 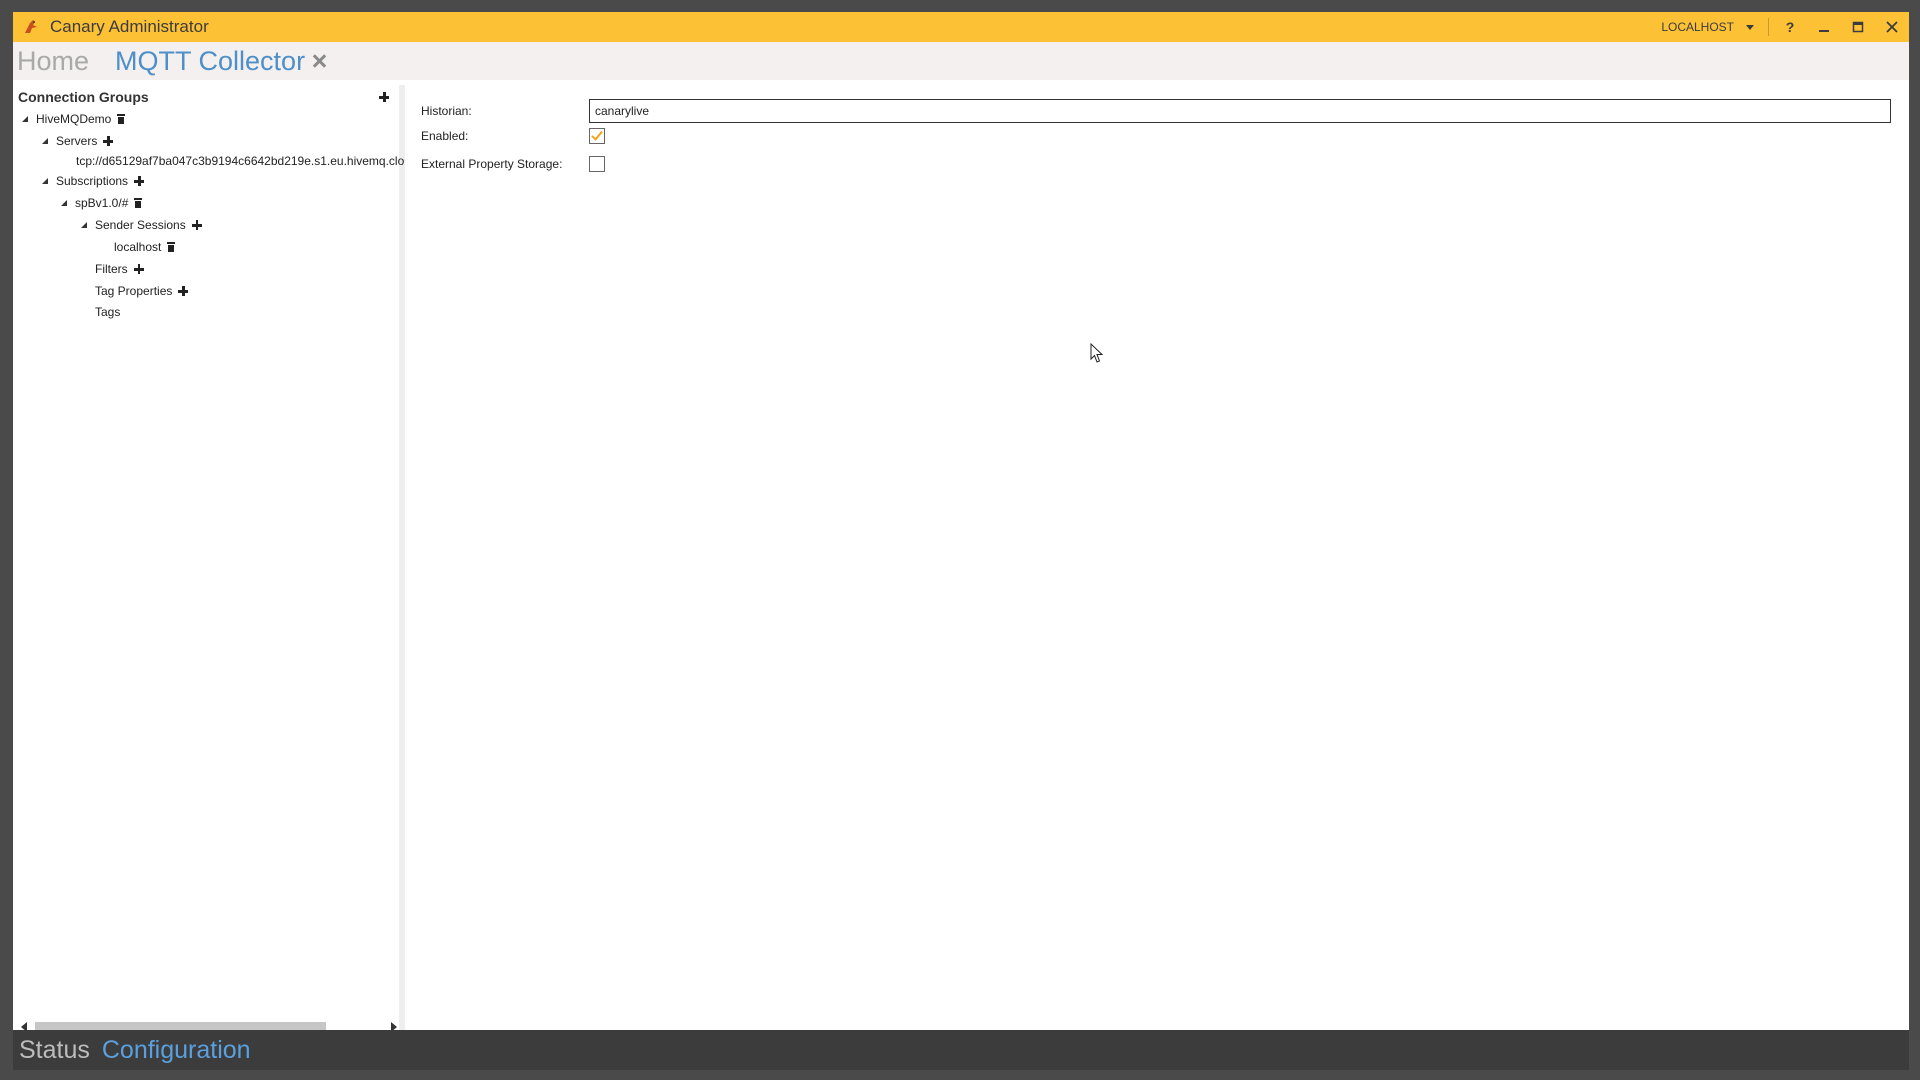 I want to click on external-storage-row: External Property Storage:, so click(x=513, y=164).